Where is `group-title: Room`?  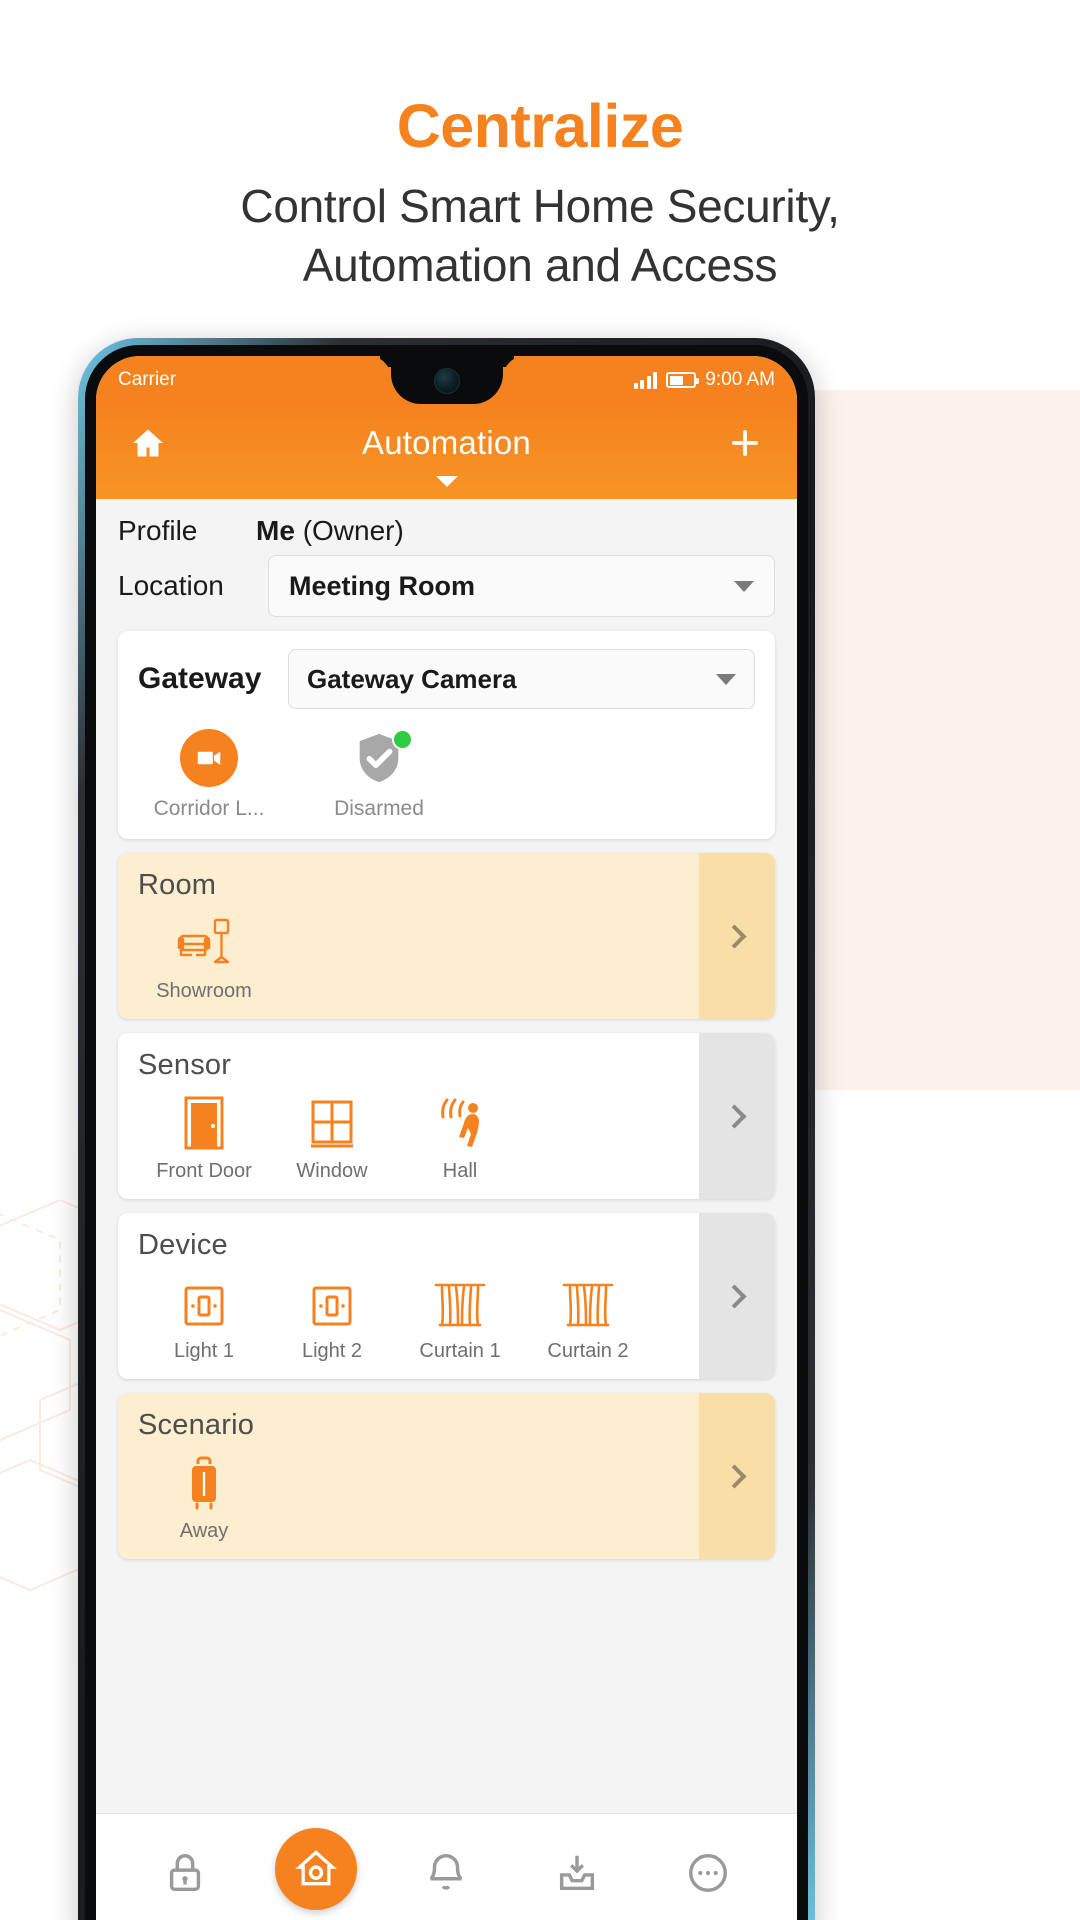 group-title: Room is located at coordinates (177, 885).